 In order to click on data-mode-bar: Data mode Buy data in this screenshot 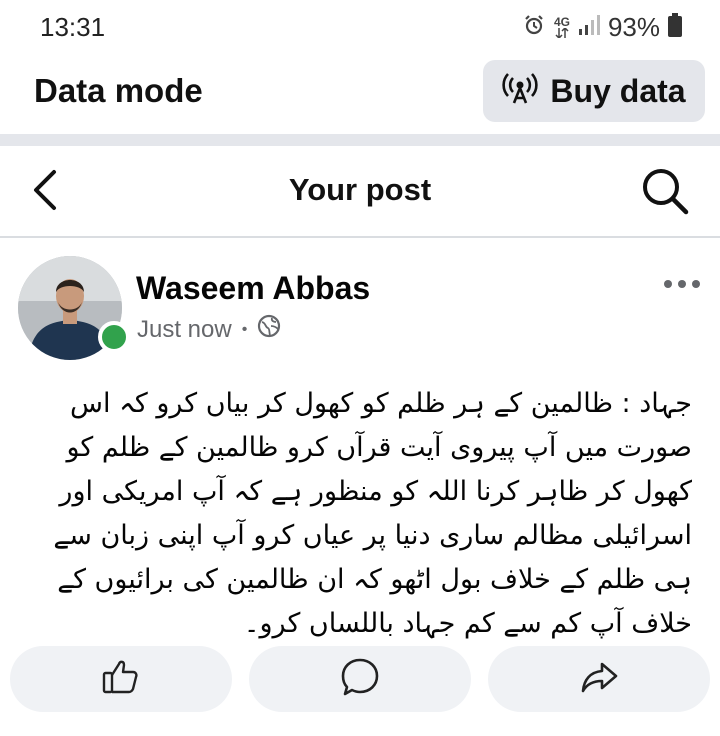, I will do `click(360, 94)`.